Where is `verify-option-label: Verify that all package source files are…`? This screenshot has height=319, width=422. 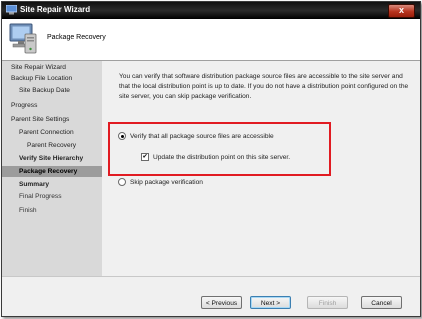 verify-option-label: Verify that all package source files are… is located at coordinates (202, 136).